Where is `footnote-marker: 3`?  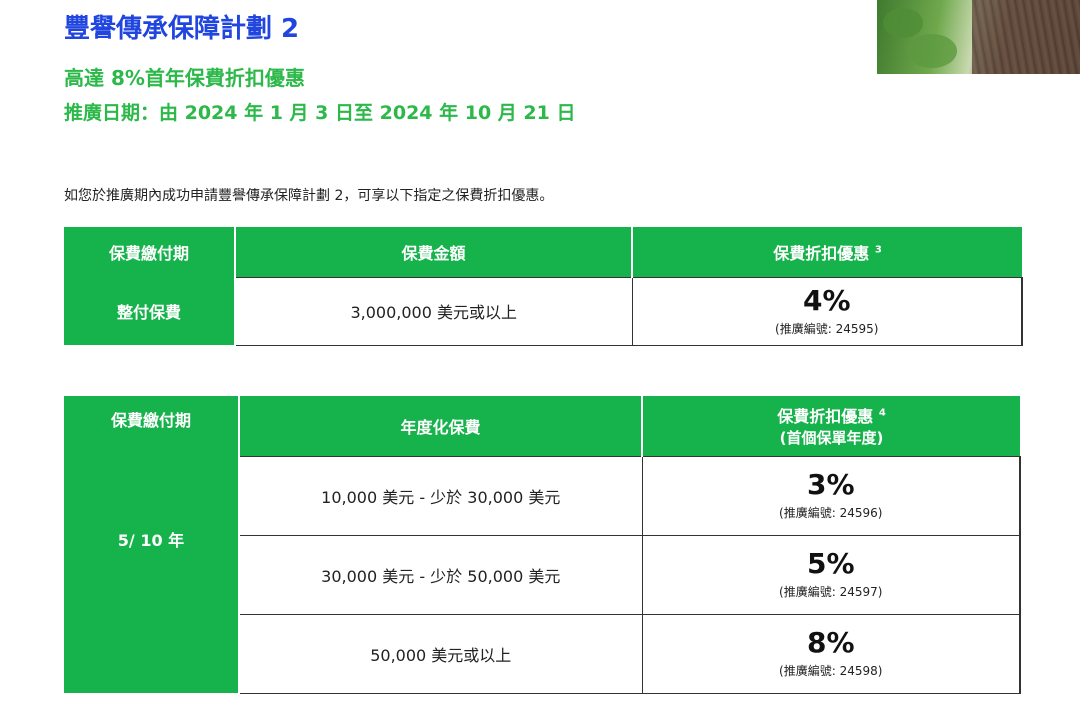 footnote-marker: 3 is located at coordinates (878, 250).